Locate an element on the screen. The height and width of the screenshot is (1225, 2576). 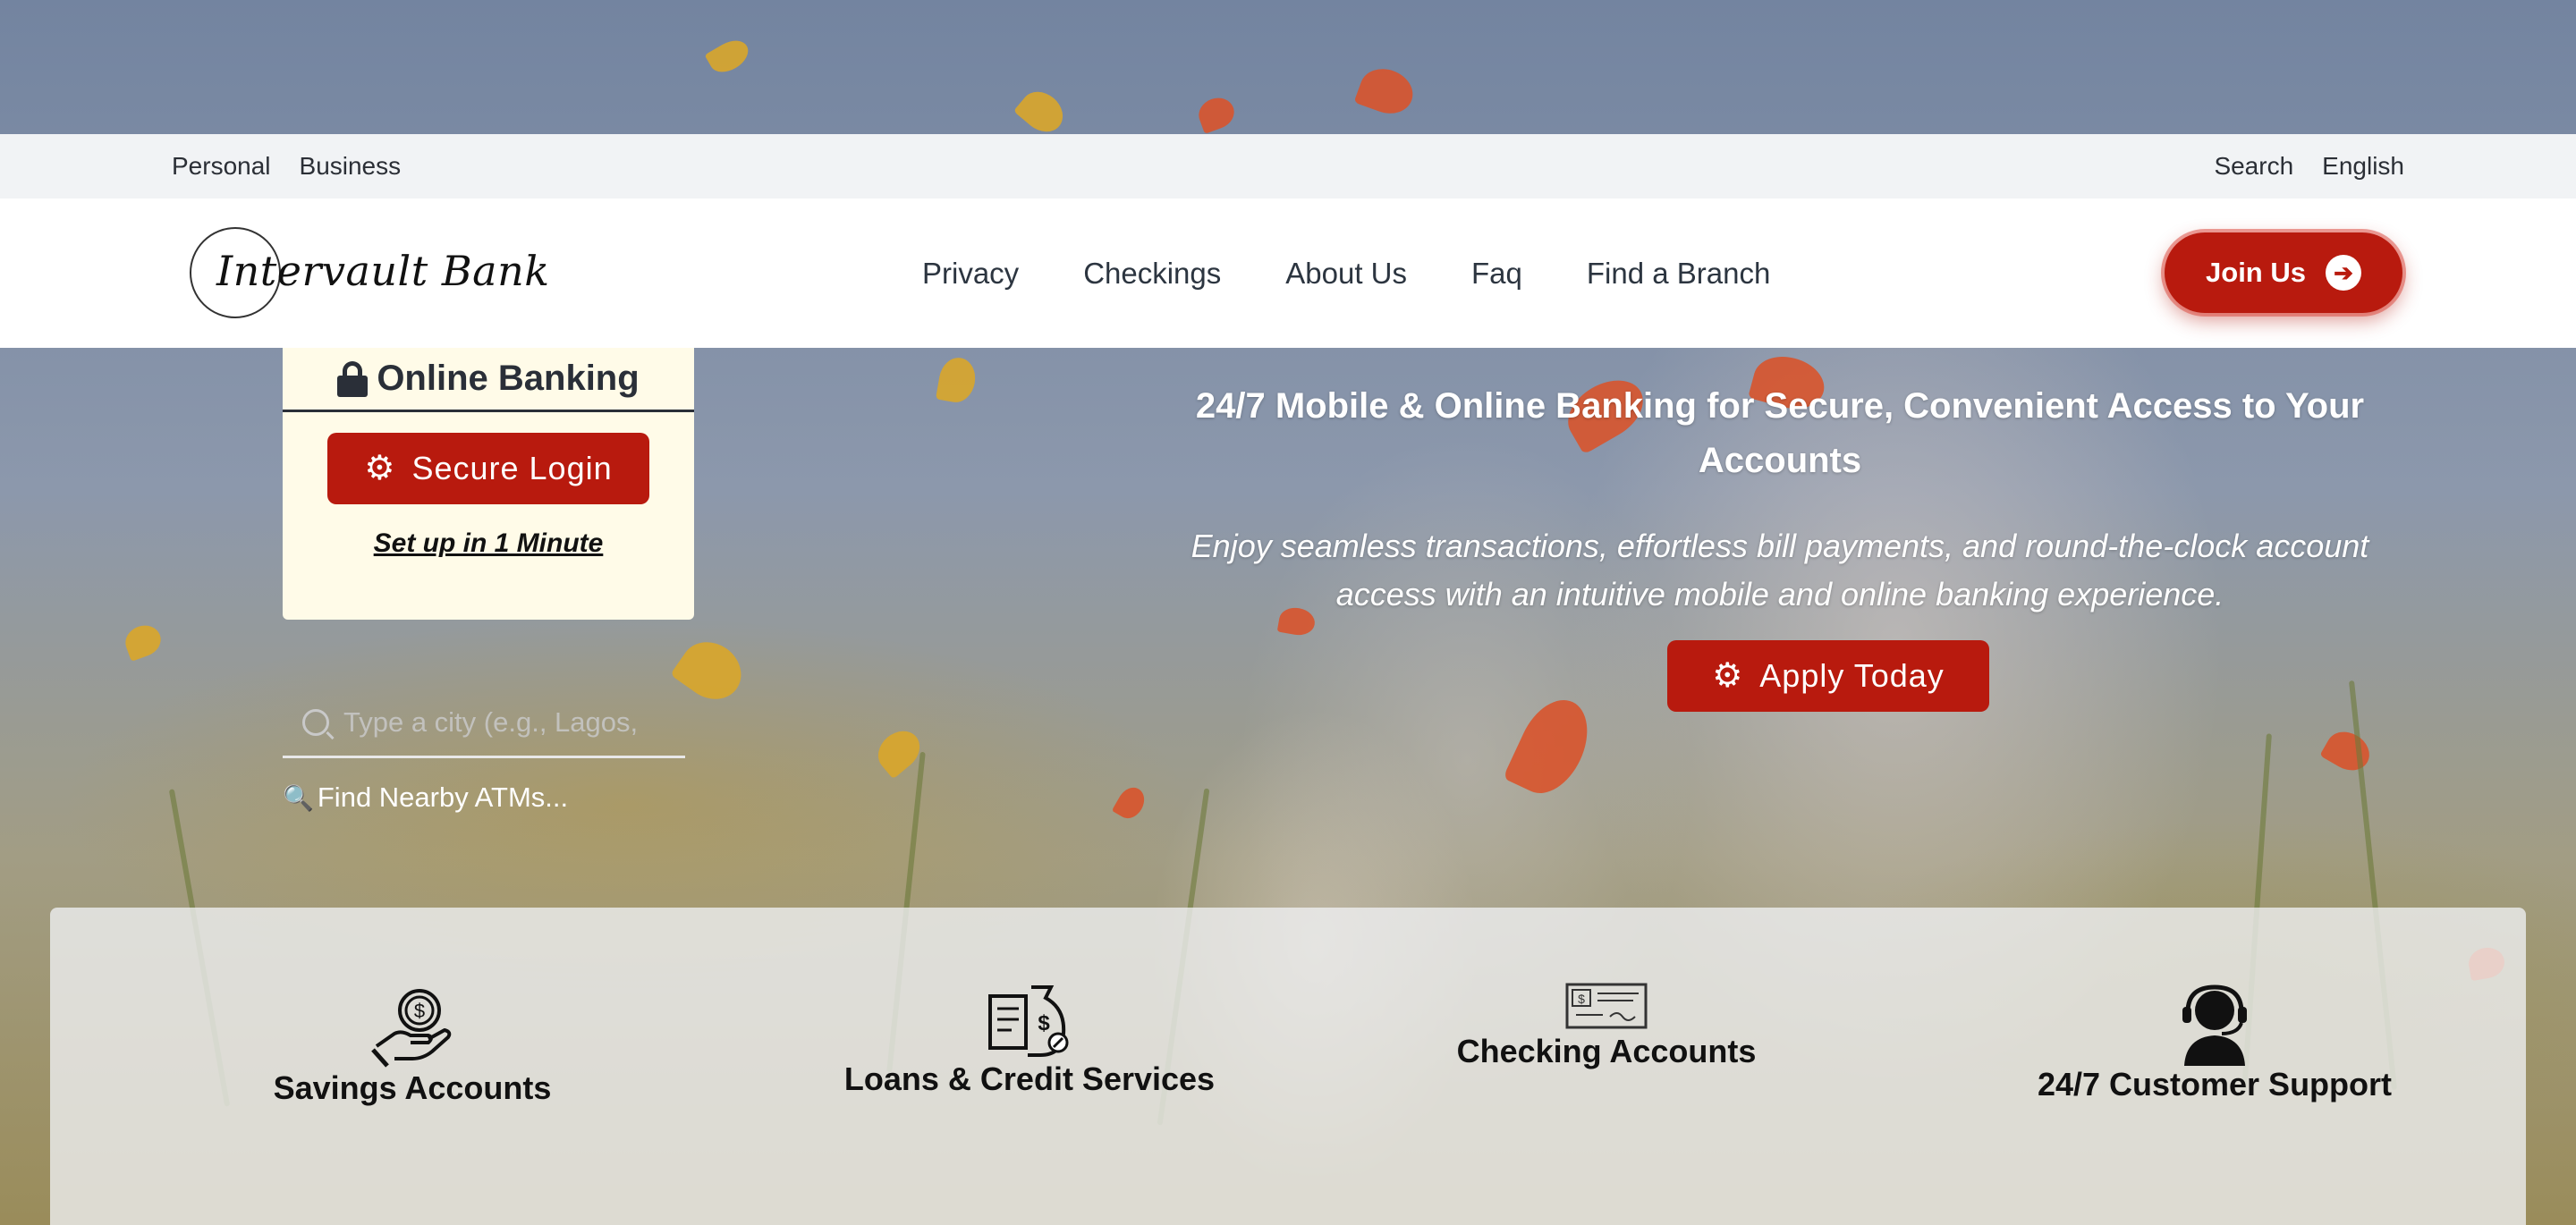
nav-find-a-branch: Find a Branch is located at coordinates (1678, 274).